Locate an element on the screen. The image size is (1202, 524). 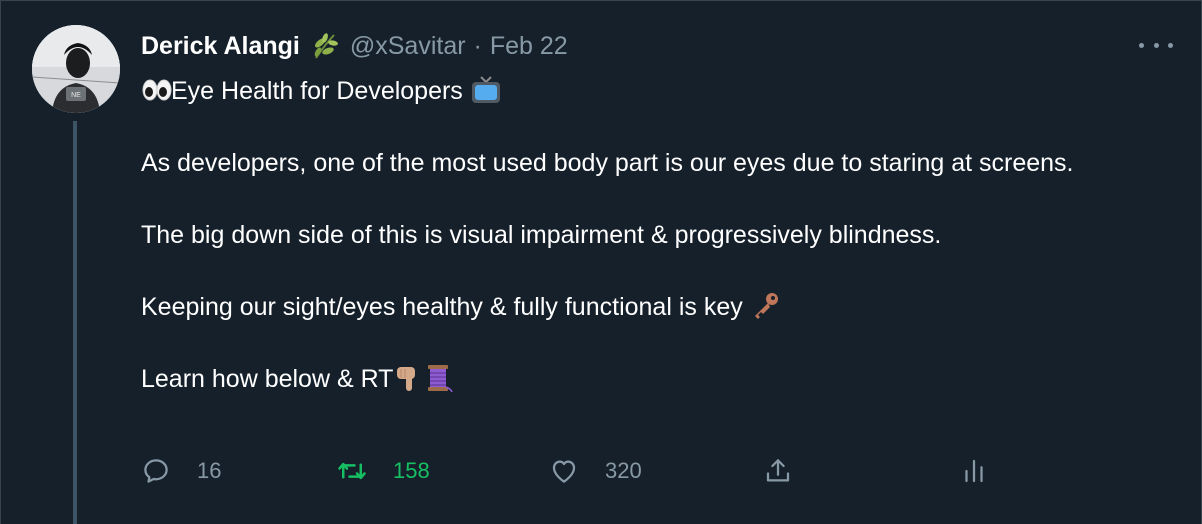
reply-count: 16 is located at coordinates (209, 470).